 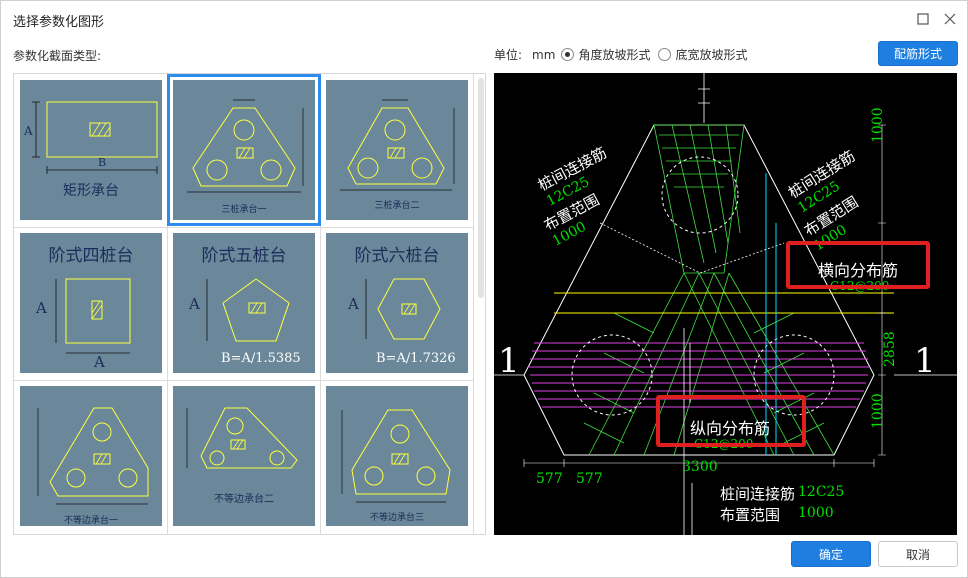 I want to click on unit-selector: 单位: mm 角度放坡形式 底宽放坡形式, so click(x=624, y=54).